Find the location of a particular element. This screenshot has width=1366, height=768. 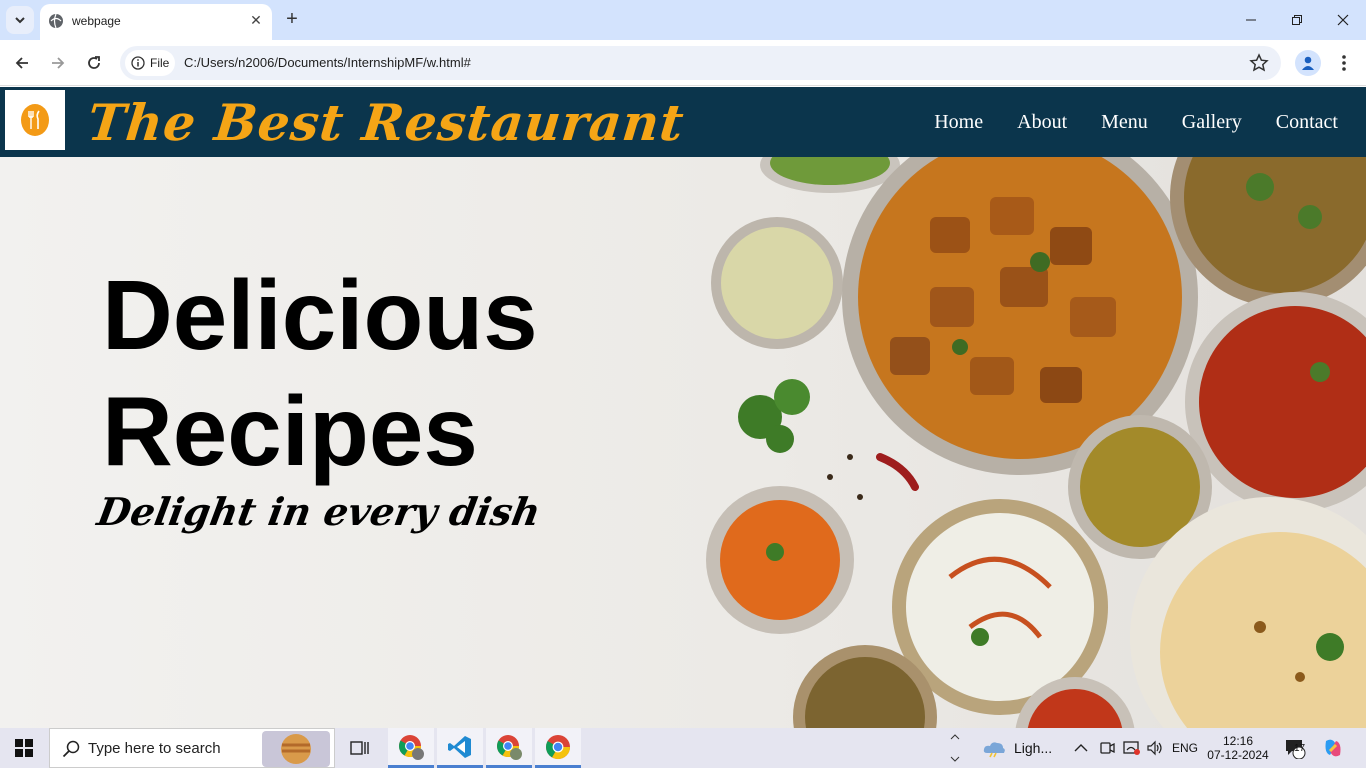

meeting-icon is located at coordinates (1107, 748).